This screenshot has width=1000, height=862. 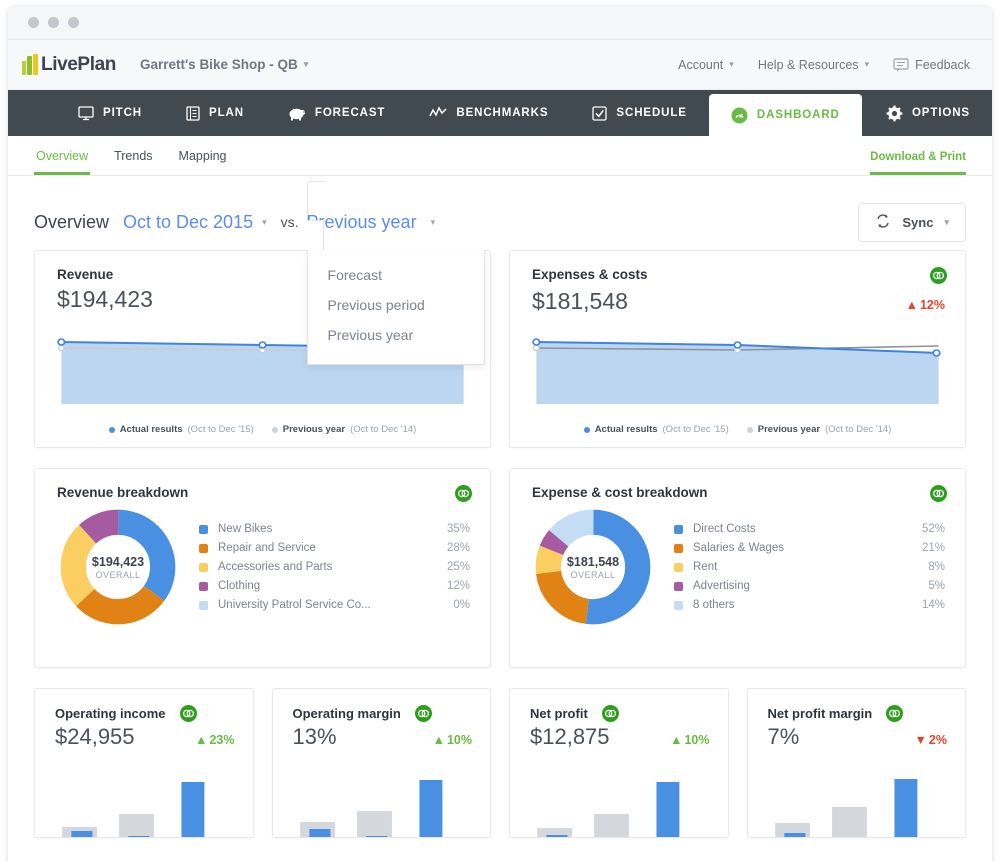 What do you see at coordinates (144, 763) in the screenshot?
I see `operating-income-card: Operating income $24,955 ▲ 23%` at bounding box center [144, 763].